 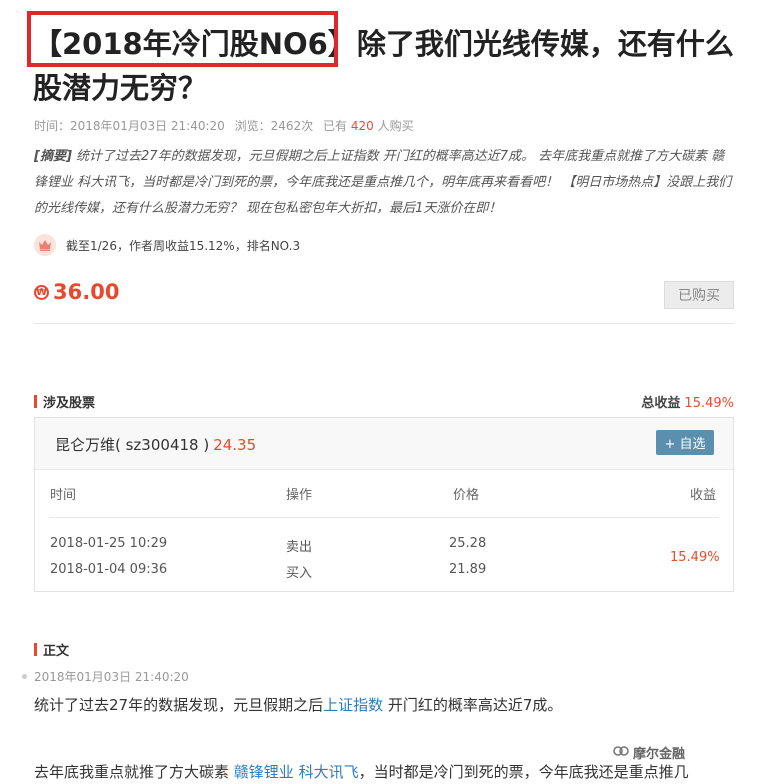 What do you see at coordinates (111, 677) in the screenshot?
I see `body-date: 2018年01月03日 21:40:20` at bounding box center [111, 677].